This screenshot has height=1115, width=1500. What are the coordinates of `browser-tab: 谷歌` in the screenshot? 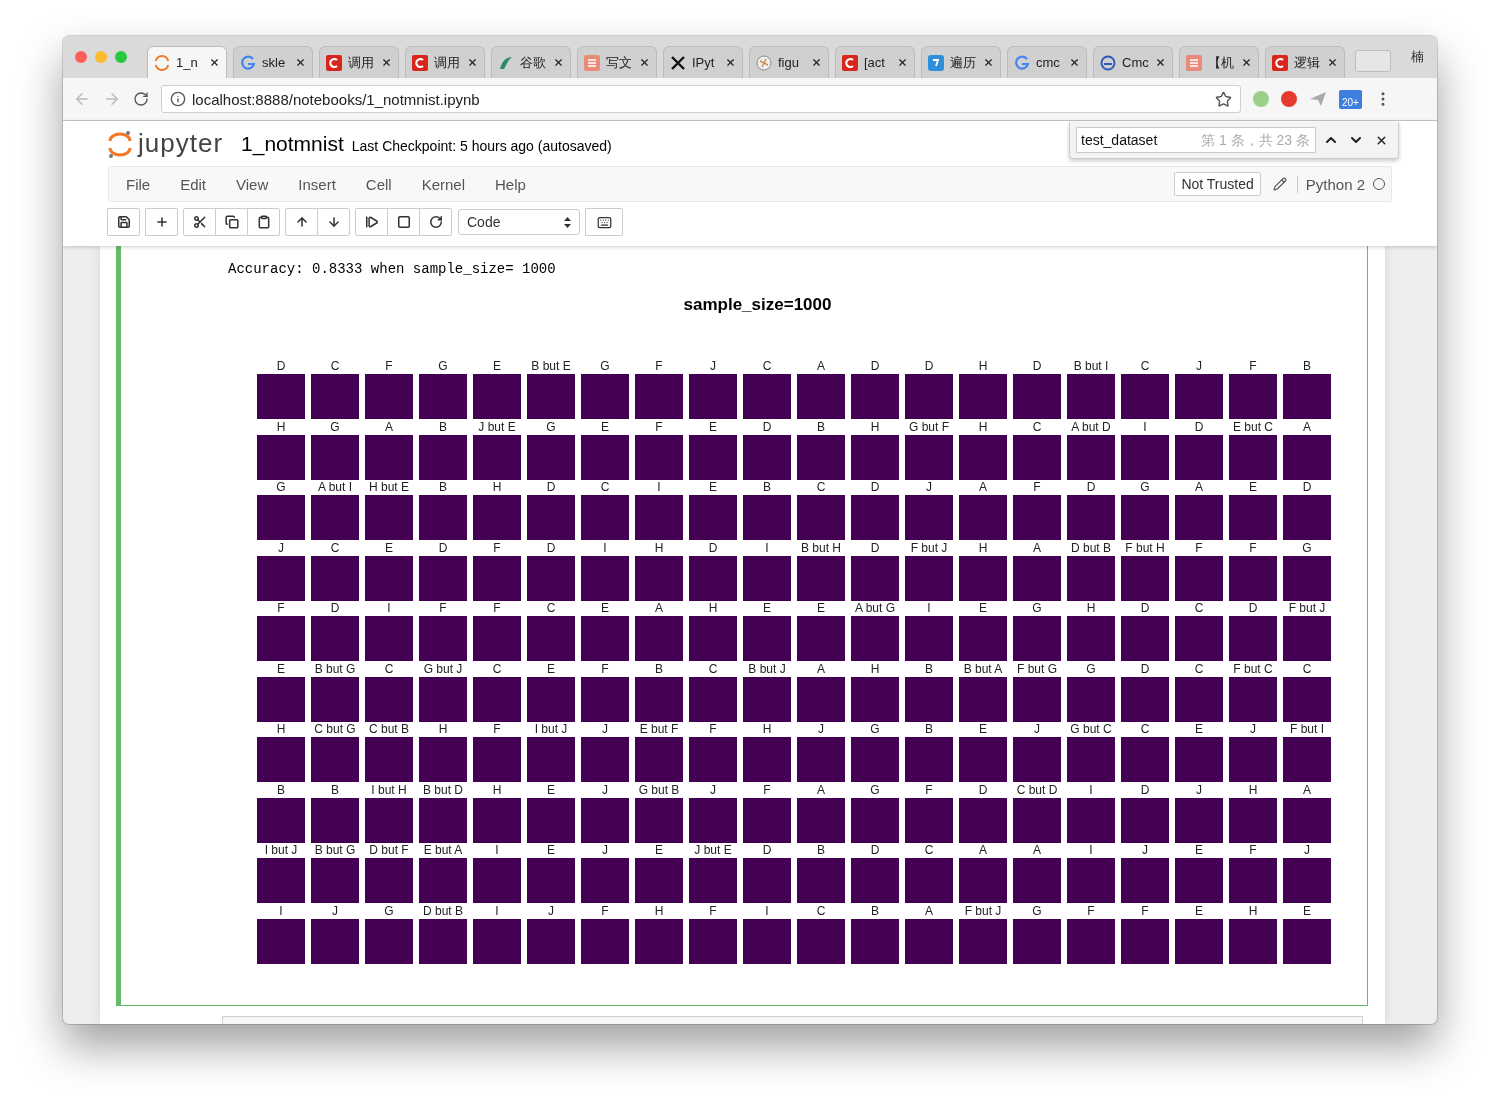 It's located at (531, 62).